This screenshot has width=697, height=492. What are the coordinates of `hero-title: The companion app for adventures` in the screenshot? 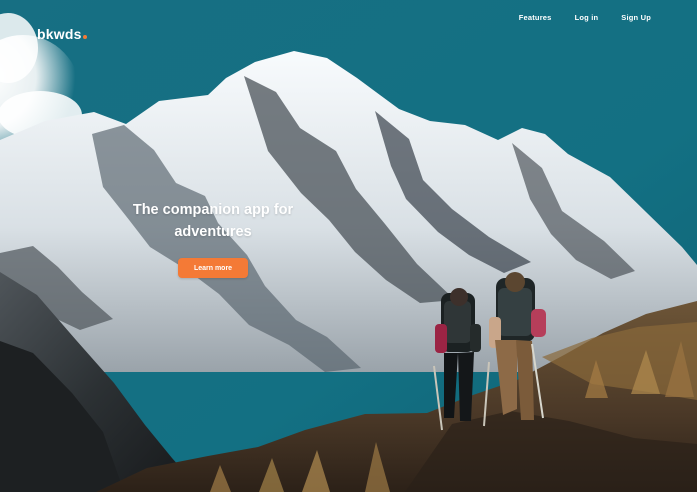 It's located at (213, 221).